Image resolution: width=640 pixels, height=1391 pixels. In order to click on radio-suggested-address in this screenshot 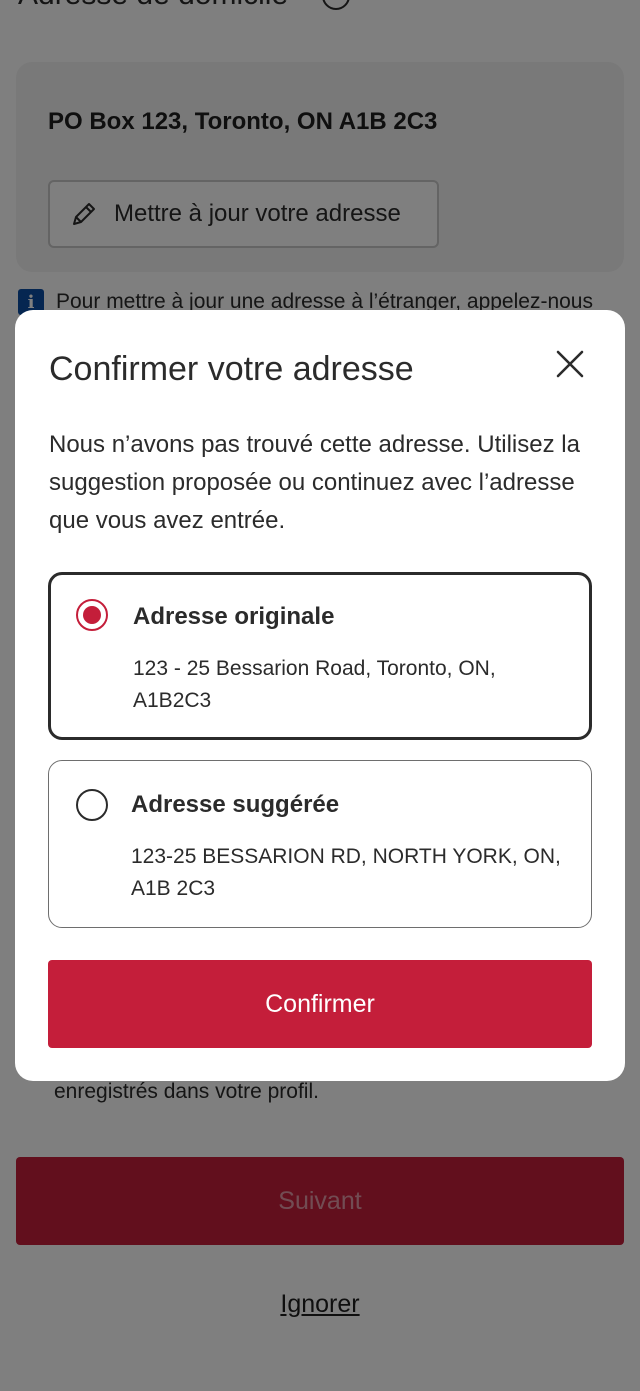, I will do `click(92, 805)`.